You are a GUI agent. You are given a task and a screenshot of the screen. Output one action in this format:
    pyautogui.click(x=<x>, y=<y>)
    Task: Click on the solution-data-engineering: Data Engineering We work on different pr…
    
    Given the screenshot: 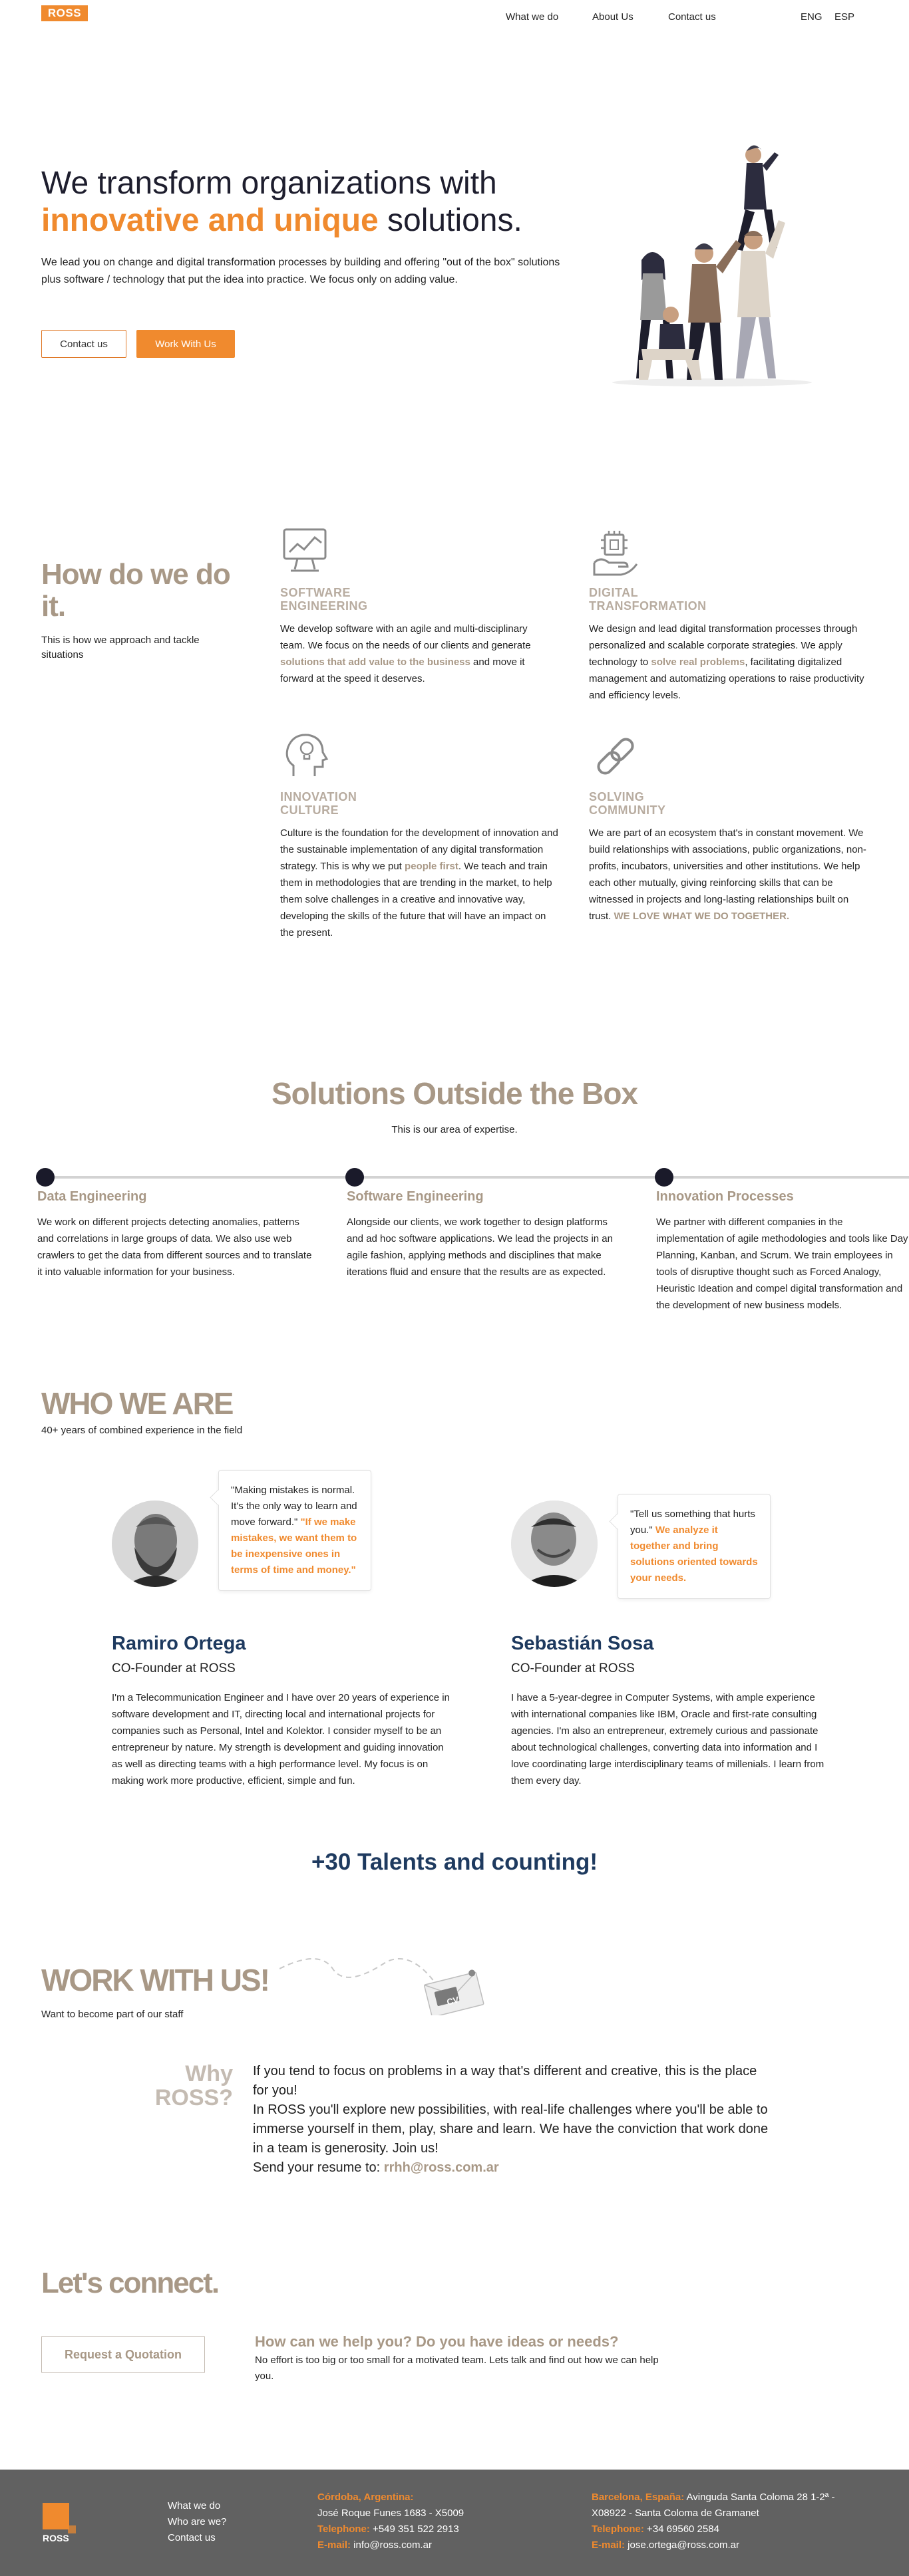 What is the action you would take?
    pyautogui.click(x=177, y=1234)
    